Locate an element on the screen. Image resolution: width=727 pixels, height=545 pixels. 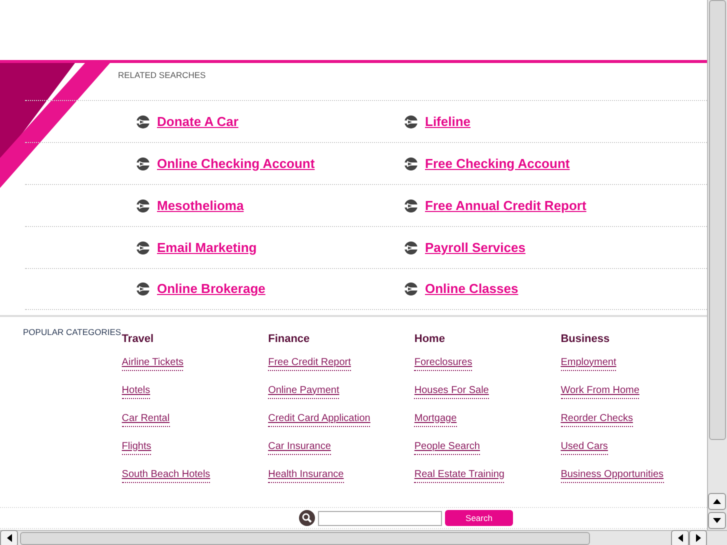
category-link: Foreclosures is located at coordinates (443, 363).